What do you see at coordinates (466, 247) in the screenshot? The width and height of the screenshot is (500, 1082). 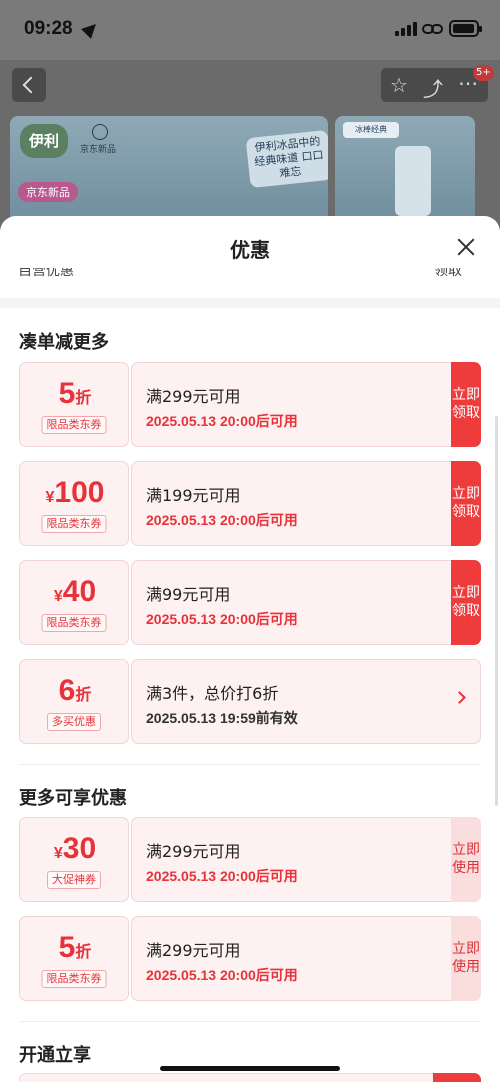 I see `close-icon` at bounding box center [466, 247].